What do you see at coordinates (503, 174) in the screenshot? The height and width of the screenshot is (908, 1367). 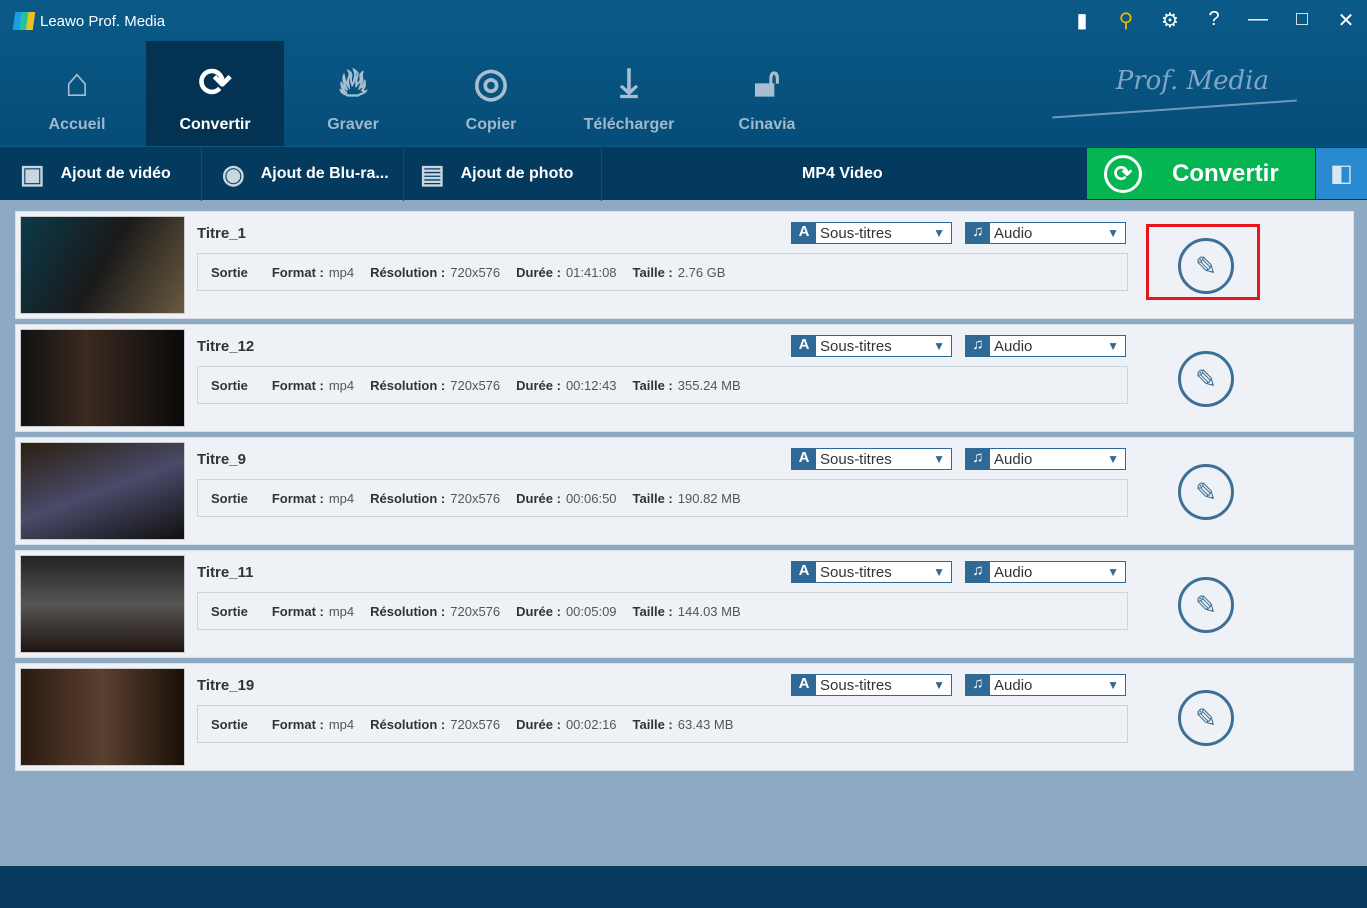 I see `add-photo-button: ▤ Ajout de photo` at bounding box center [503, 174].